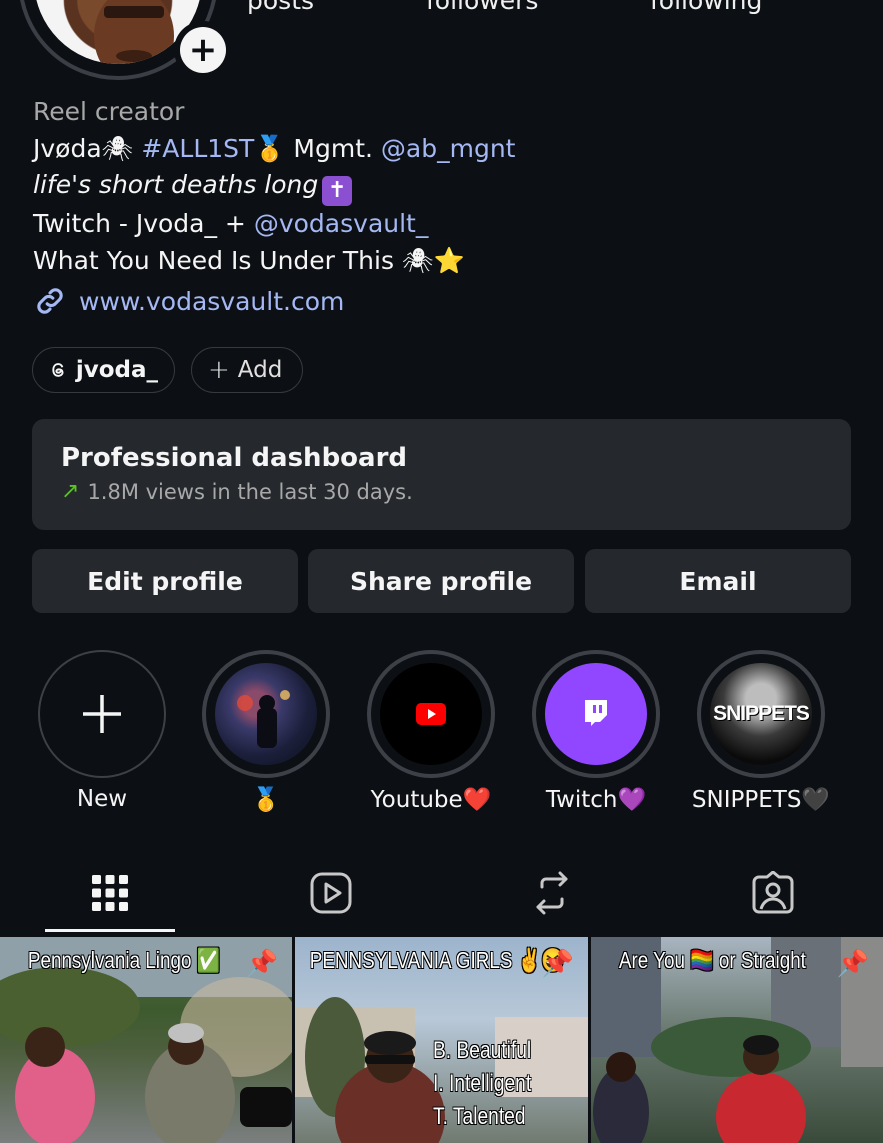 The width and height of the screenshot is (883, 1143). Describe the element at coordinates (482, 1083) in the screenshot. I see `post-overlay-line: I. Intelligent` at that location.